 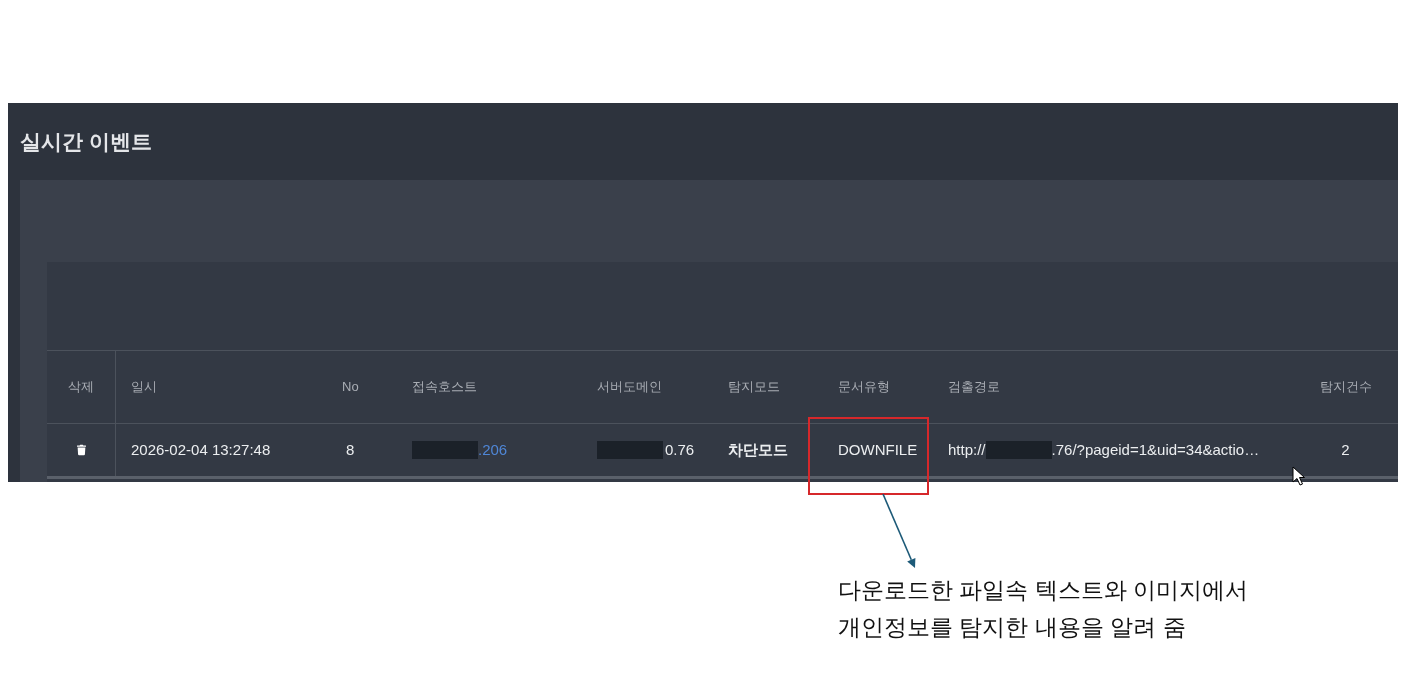 I want to click on table-cell-text: 8, so click(x=350, y=449).